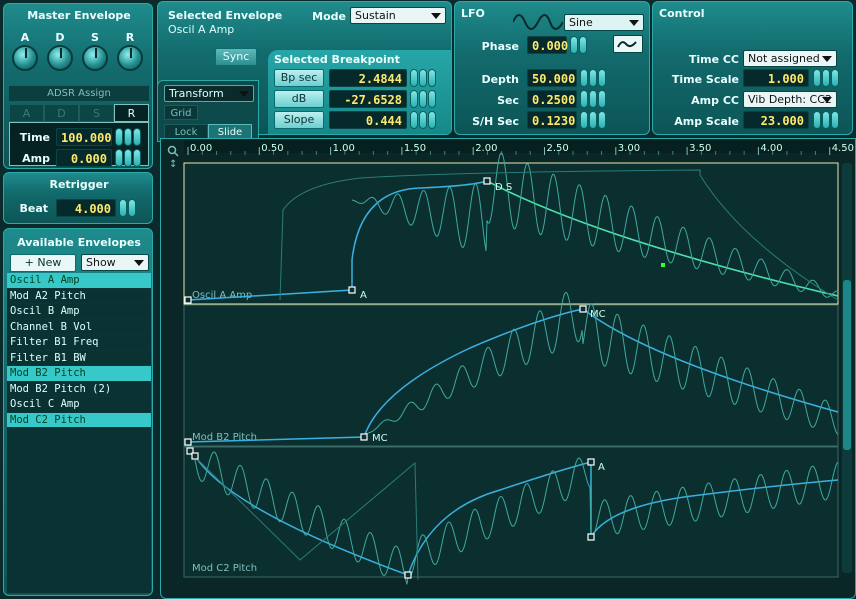  What do you see at coordinates (230, 131) in the screenshot?
I see `slide-button: Slide` at bounding box center [230, 131].